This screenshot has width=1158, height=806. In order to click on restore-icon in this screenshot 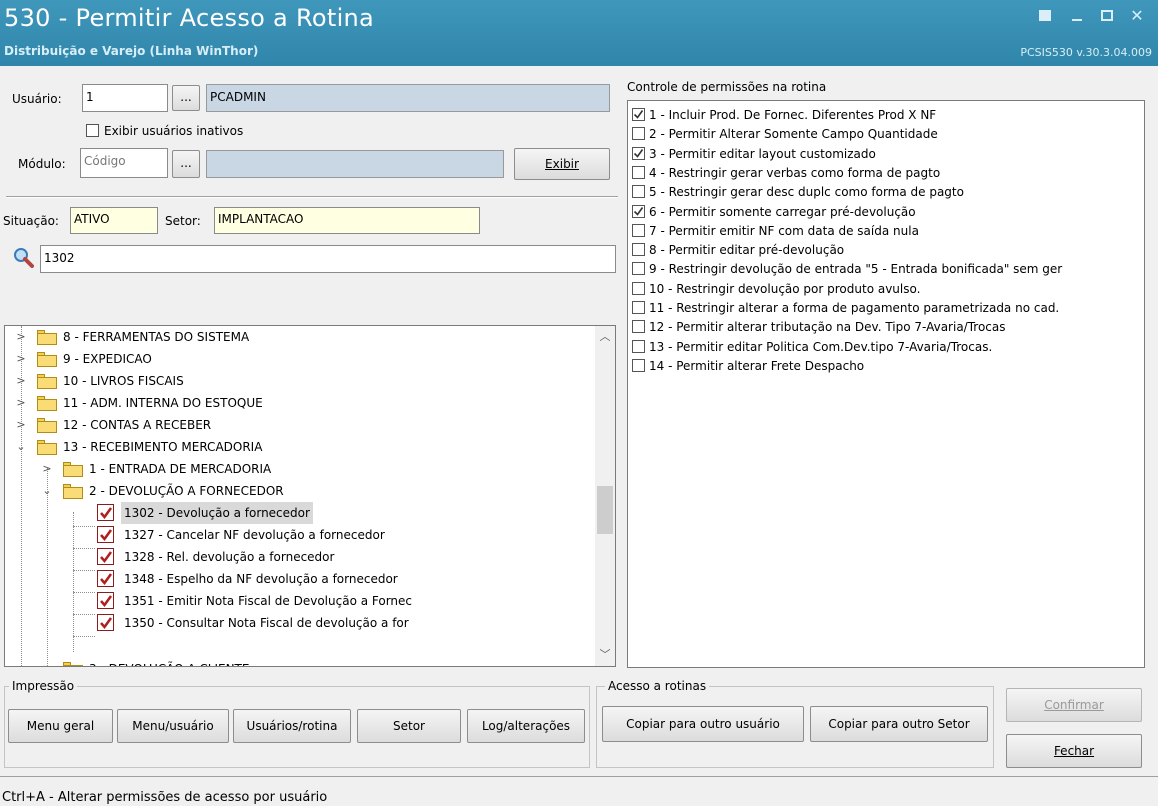, I will do `click(1045, 16)`.